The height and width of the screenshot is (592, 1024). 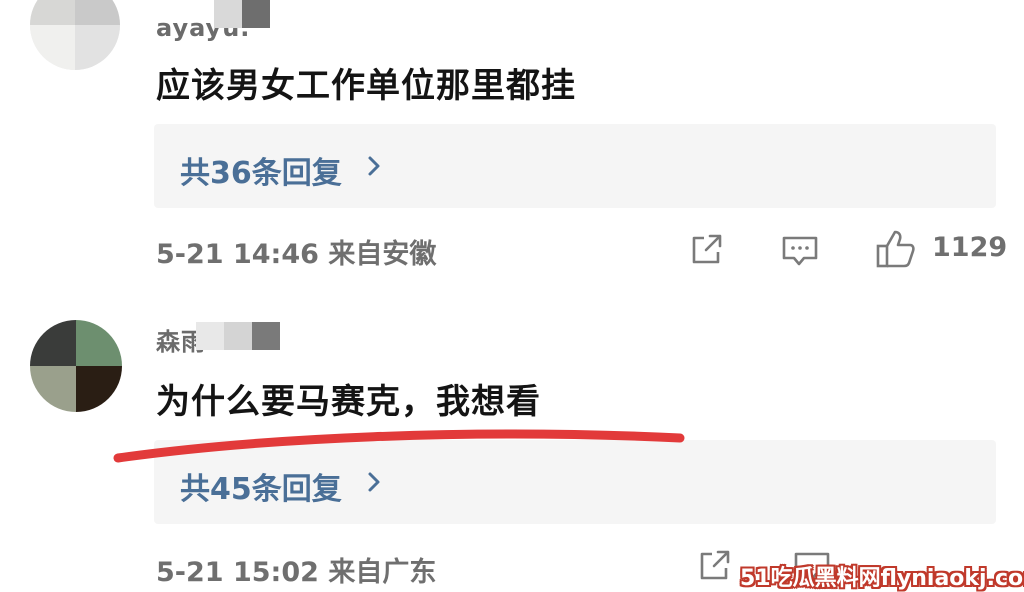 I want to click on comment-meta: 5-21 14:46 来自安徽, so click(x=296, y=251).